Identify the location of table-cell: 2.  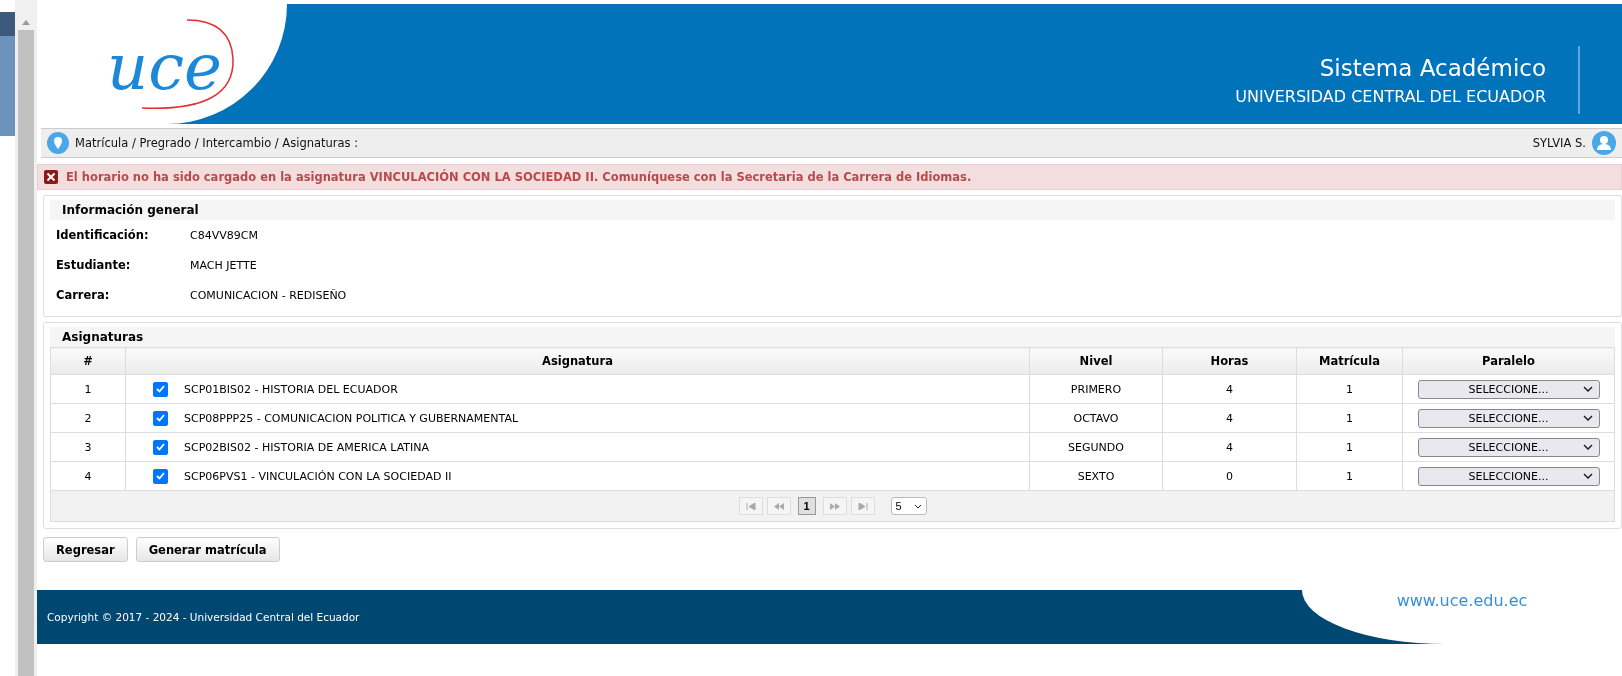
(88, 418).